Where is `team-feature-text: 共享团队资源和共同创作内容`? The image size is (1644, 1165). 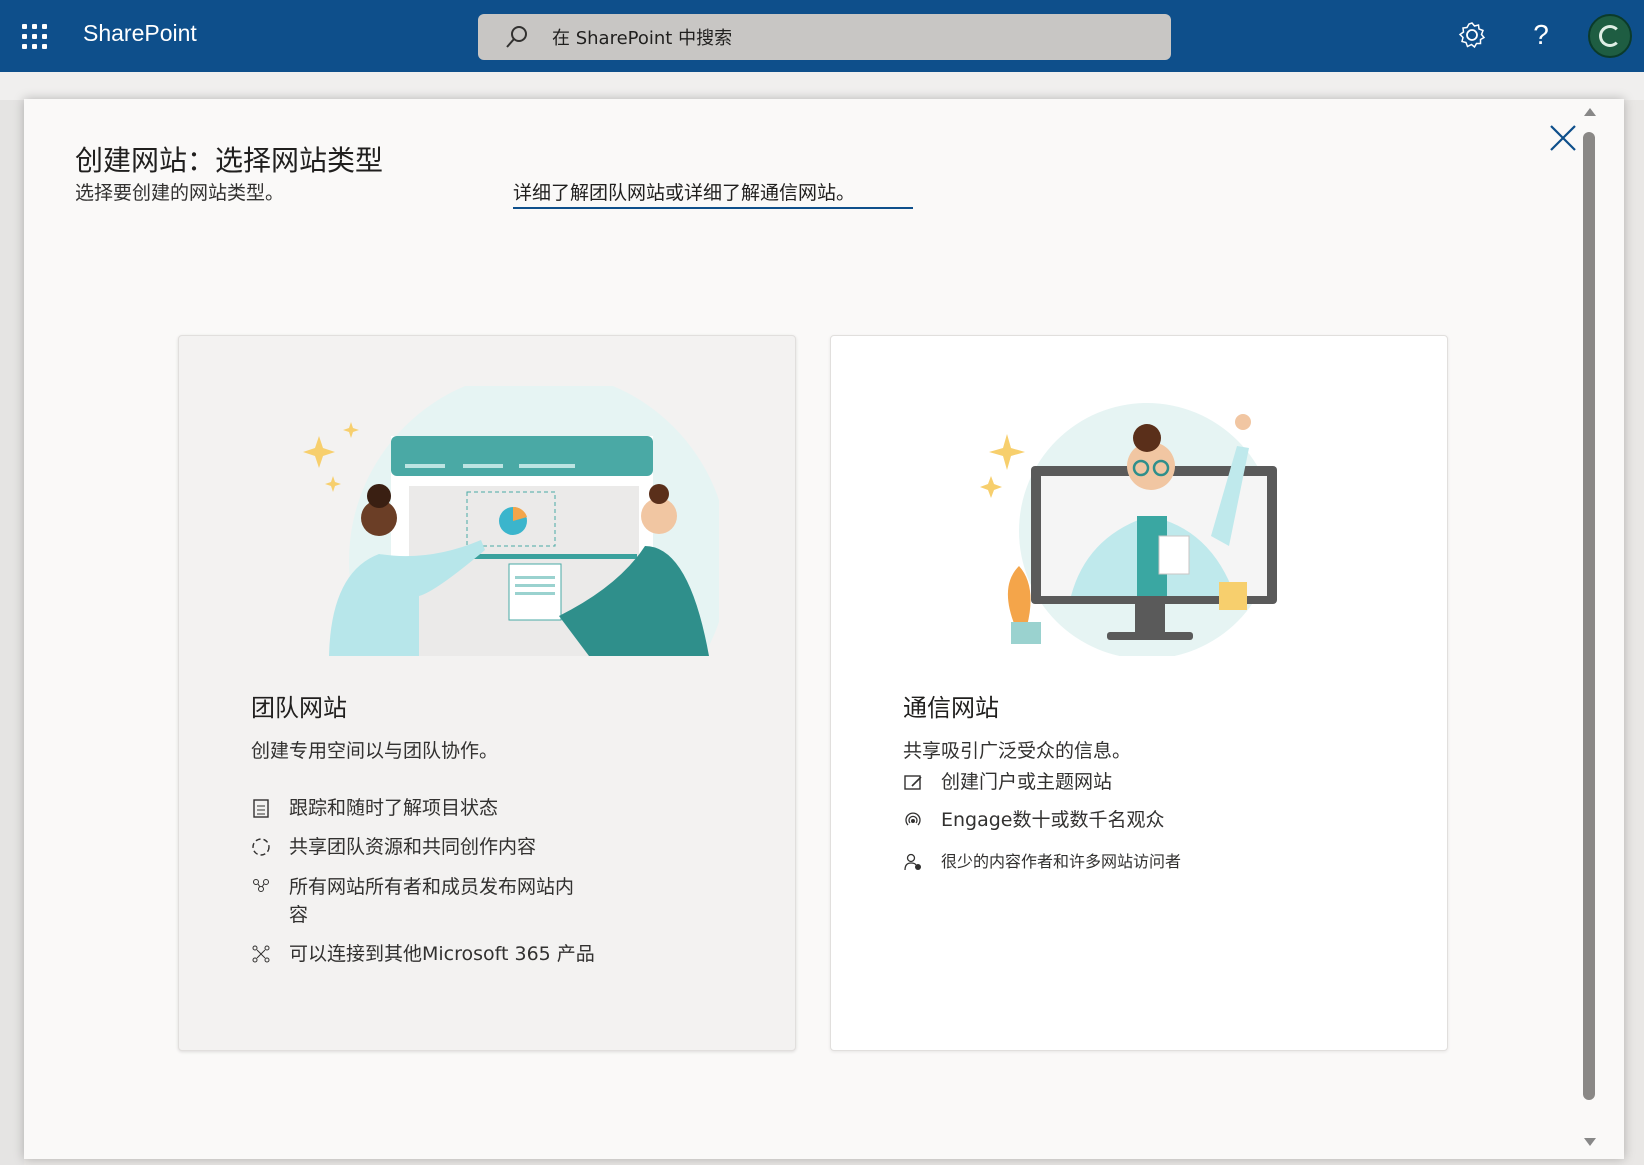 team-feature-text: 共享团队资源和共同创作内容 is located at coordinates (413, 847).